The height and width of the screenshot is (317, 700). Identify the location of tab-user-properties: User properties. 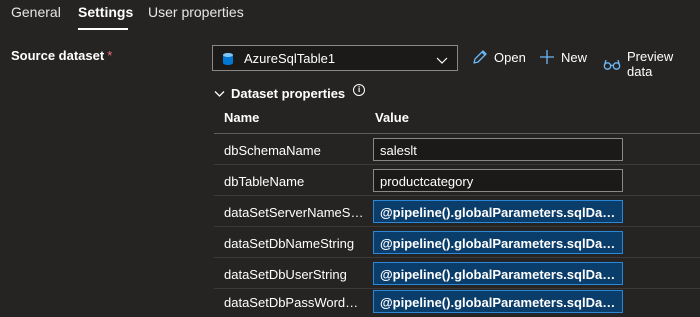
(196, 12).